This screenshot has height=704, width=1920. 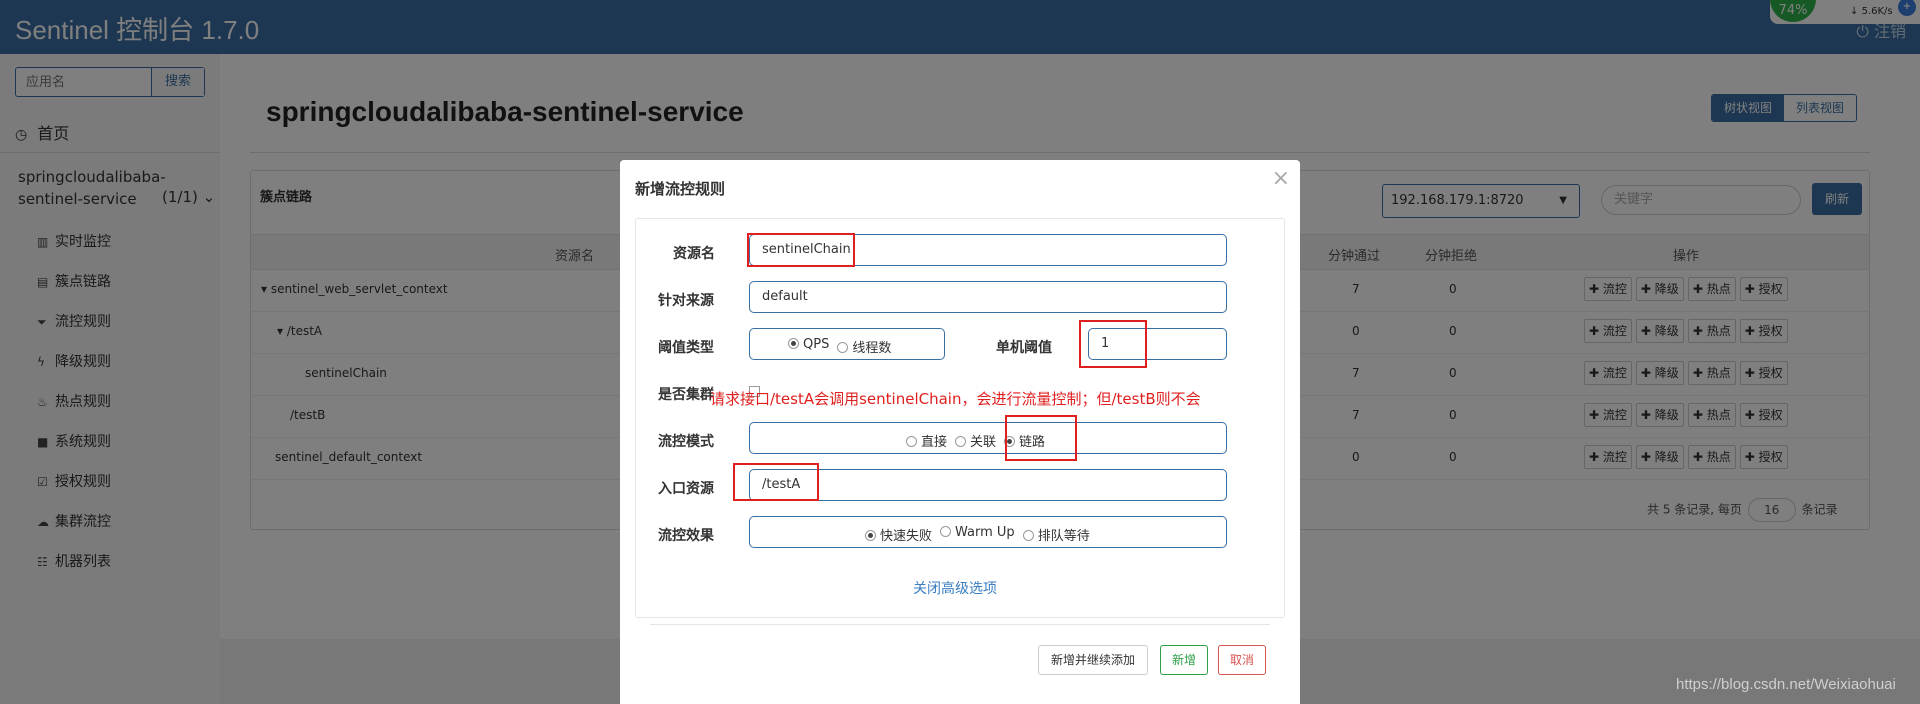 I want to click on flow-mode-group: 直接 关联 链路, so click(x=988, y=438).